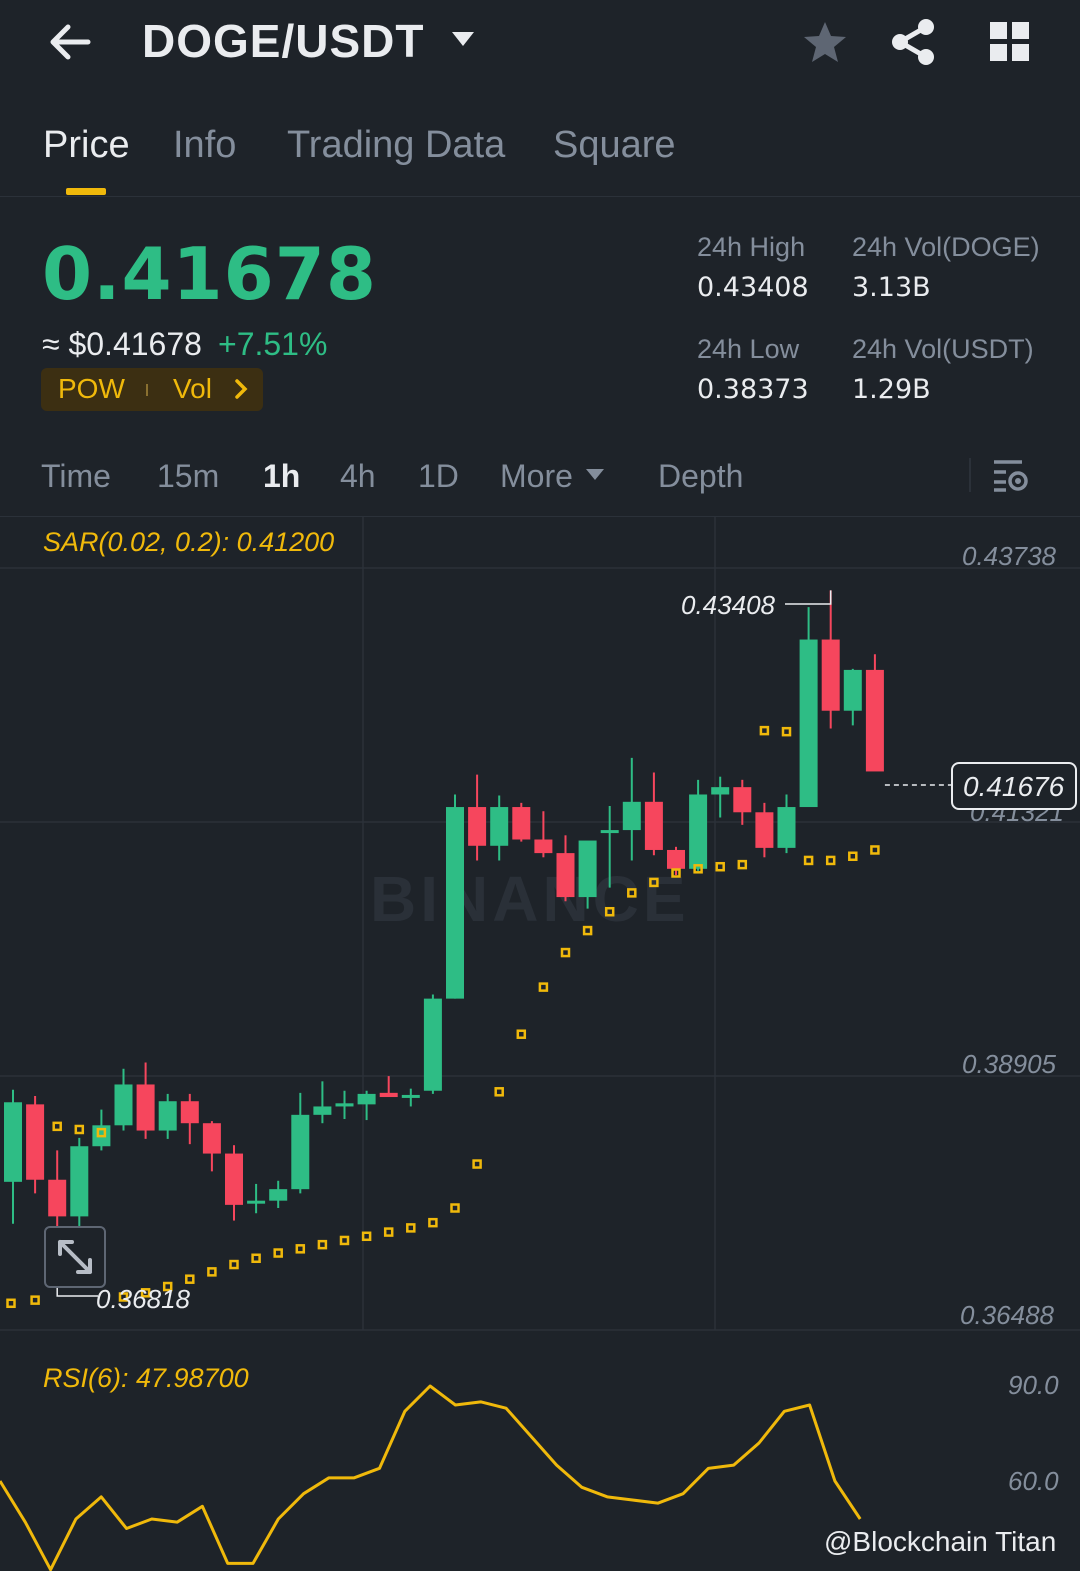  I want to click on back-arrow-icon, so click(70, 42).